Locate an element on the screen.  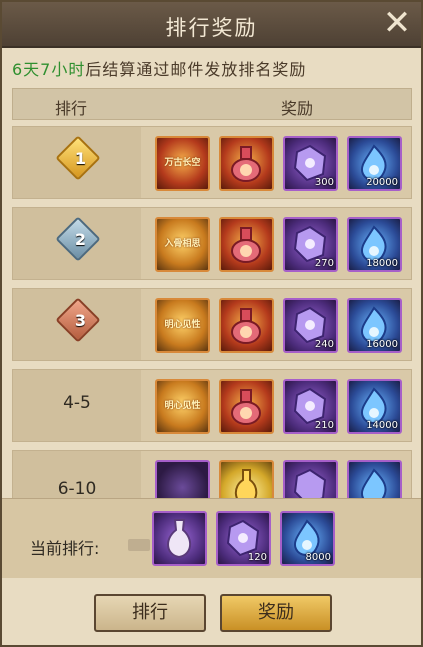
item-quantity: 18000 is located at coordinates (382, 263).